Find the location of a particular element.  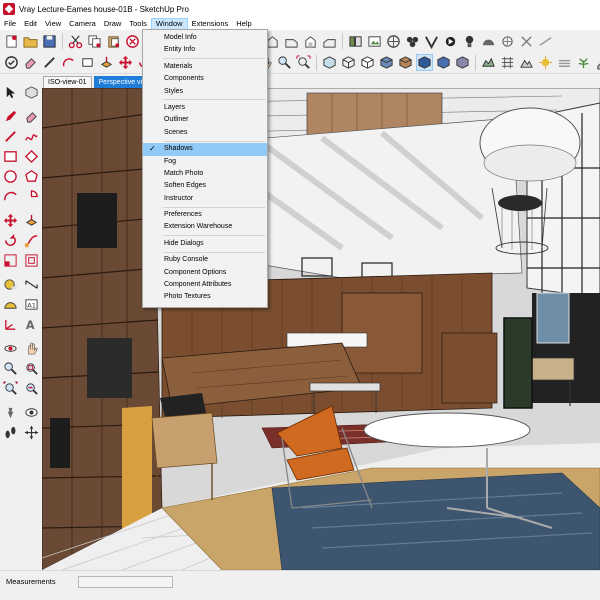

move-icon is located at coordinates (125, 62).